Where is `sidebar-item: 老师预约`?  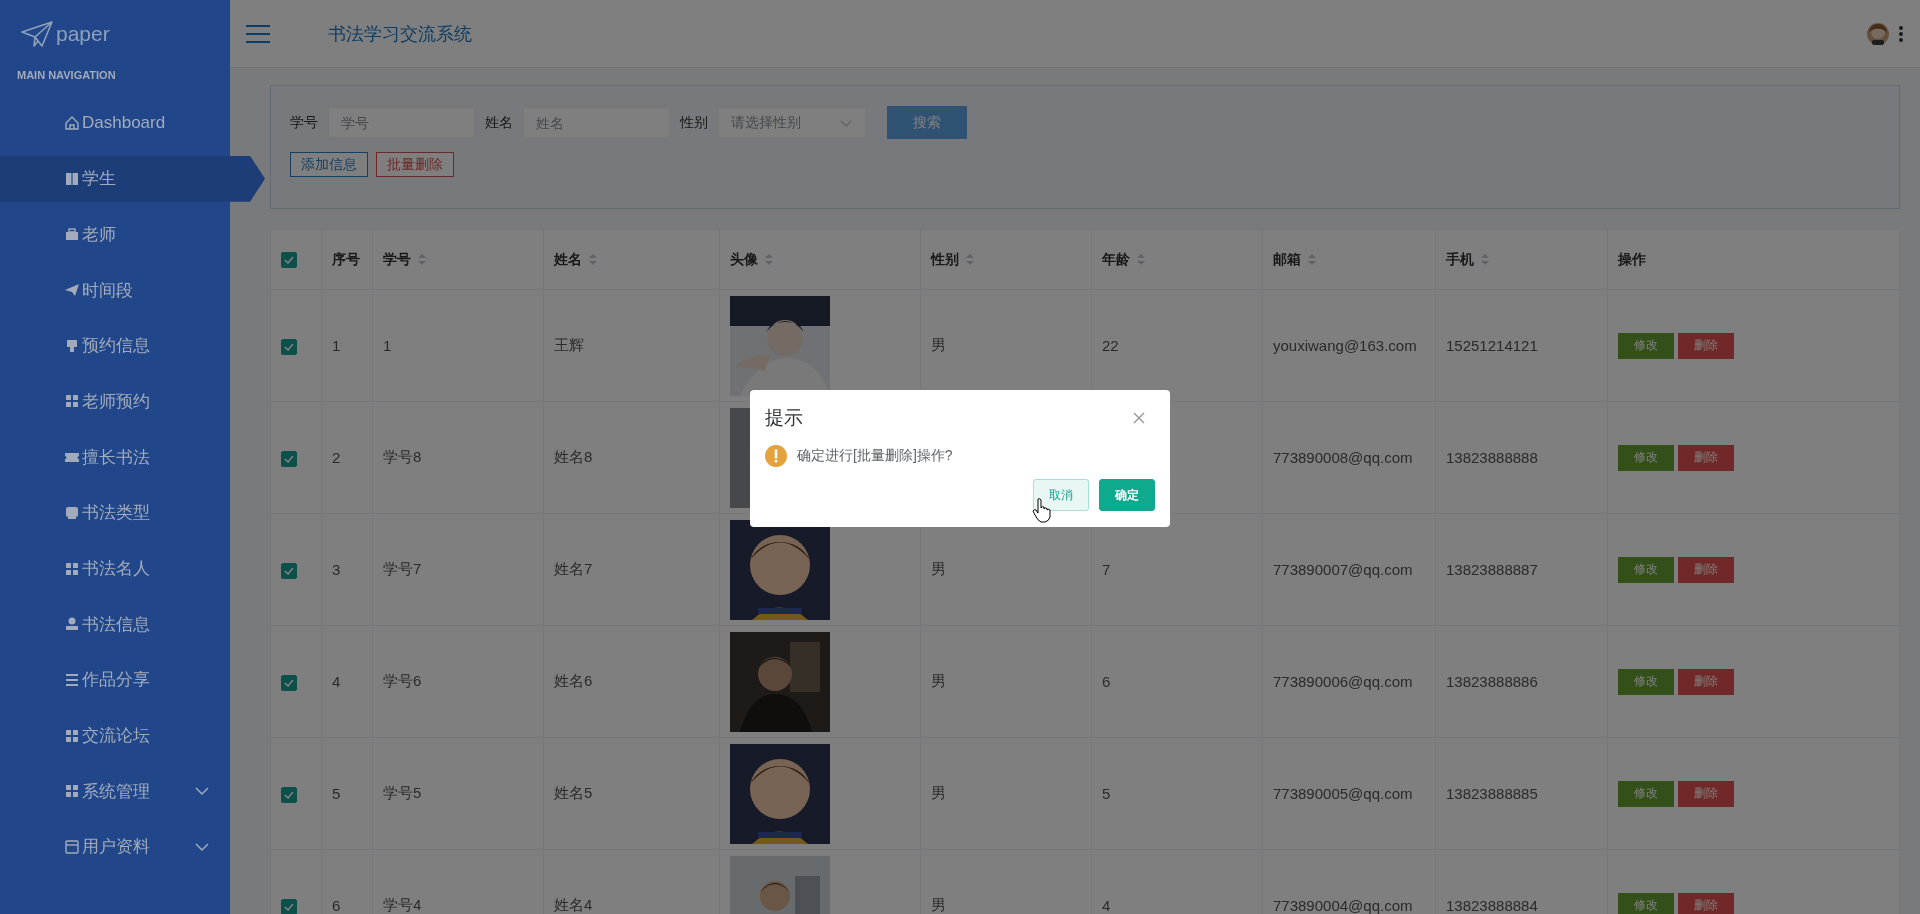 sidebar-item: 老师预约 is located at coordinates (115, 401).